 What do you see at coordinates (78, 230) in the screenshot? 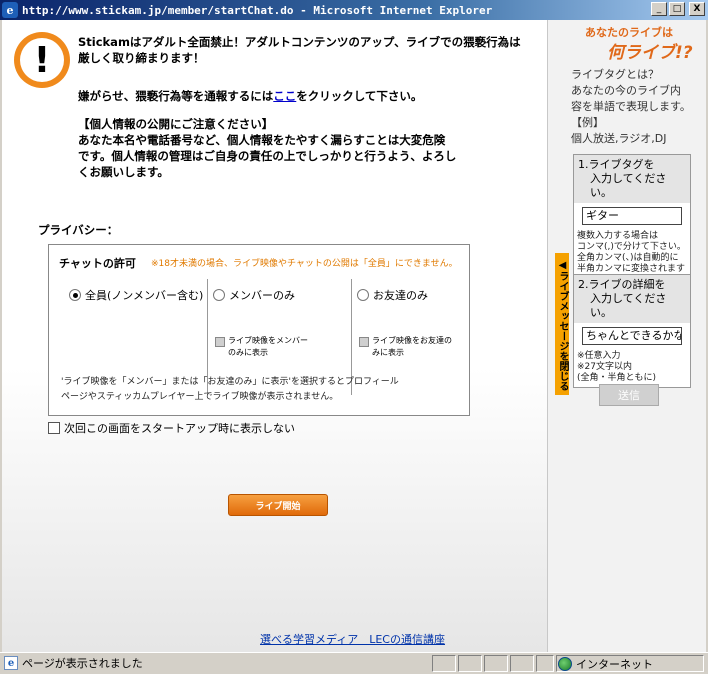
I see `privacy-title: プライバシー：` at bounding box center [78, 230].